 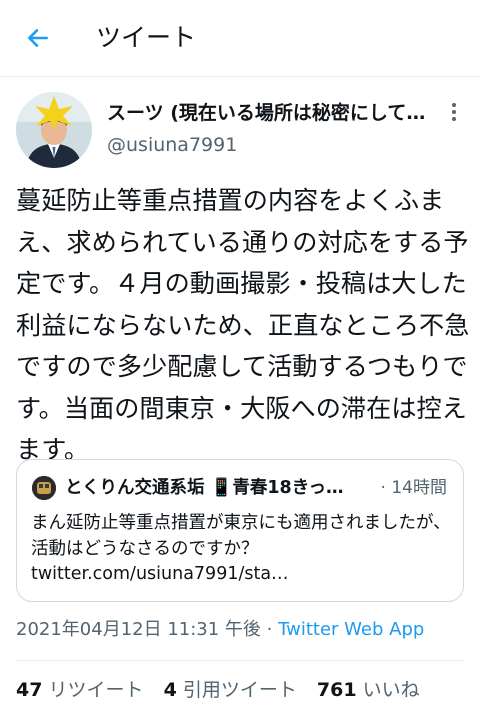 I want to click on arrow-left-icon, so click(x=38, y=38).